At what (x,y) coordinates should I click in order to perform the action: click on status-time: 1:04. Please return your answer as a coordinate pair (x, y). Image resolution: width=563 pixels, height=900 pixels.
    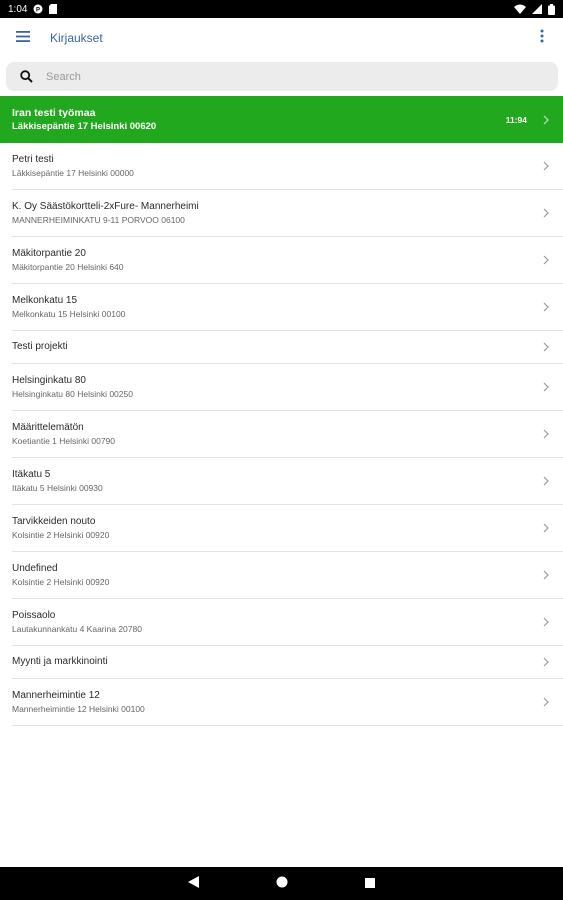
    Looking at the image, I should click on (18, 9).